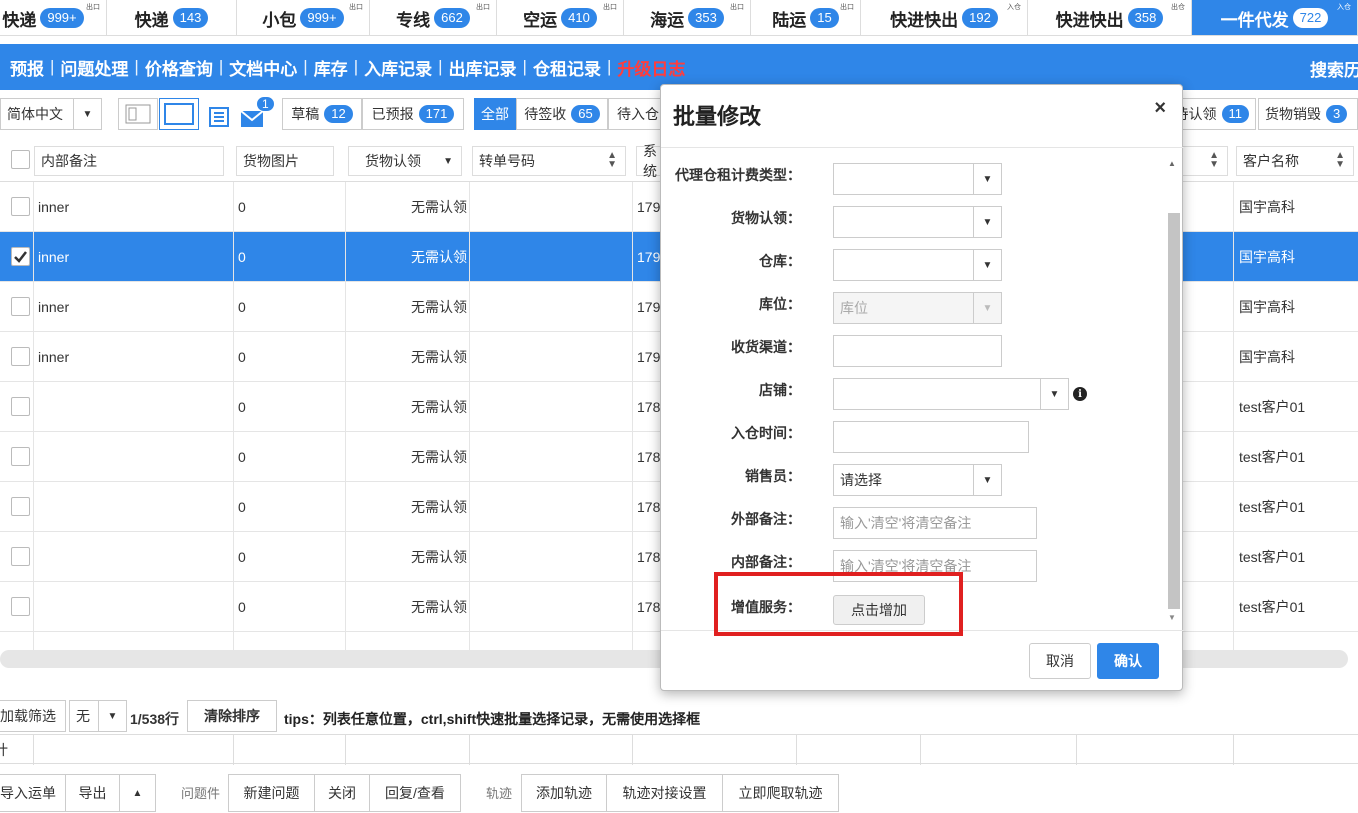  What do you see at coordinates (951, 394) in the screenshot?
I see `shop-select: ▼` at bounding box center [951, 394].